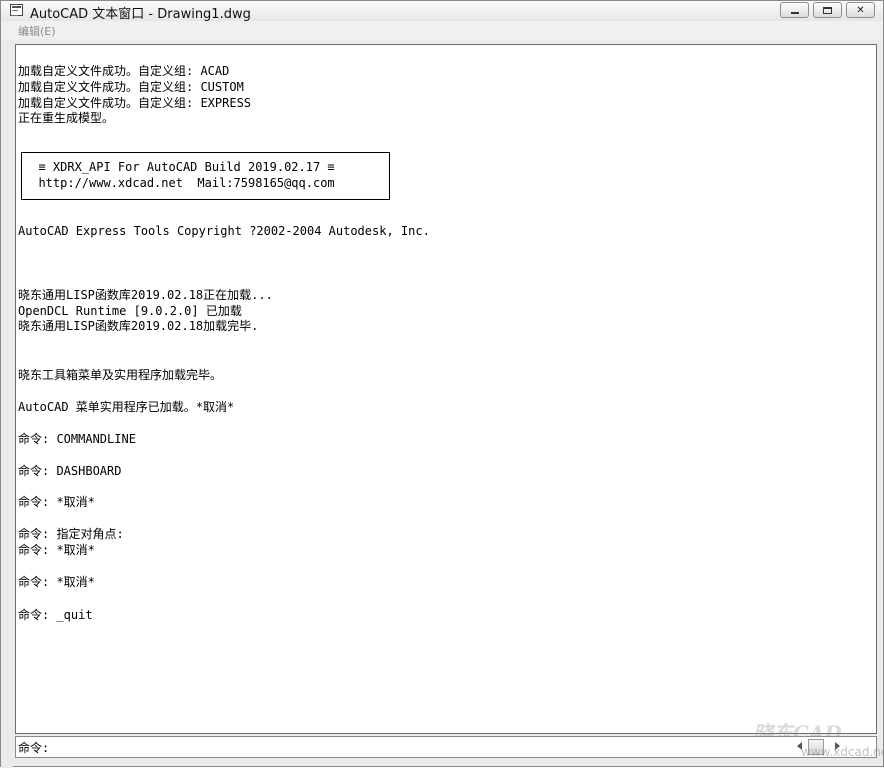 The height and width of the screenshot is (768, 884). I want to click on minimize-icon, so click(794, 13).